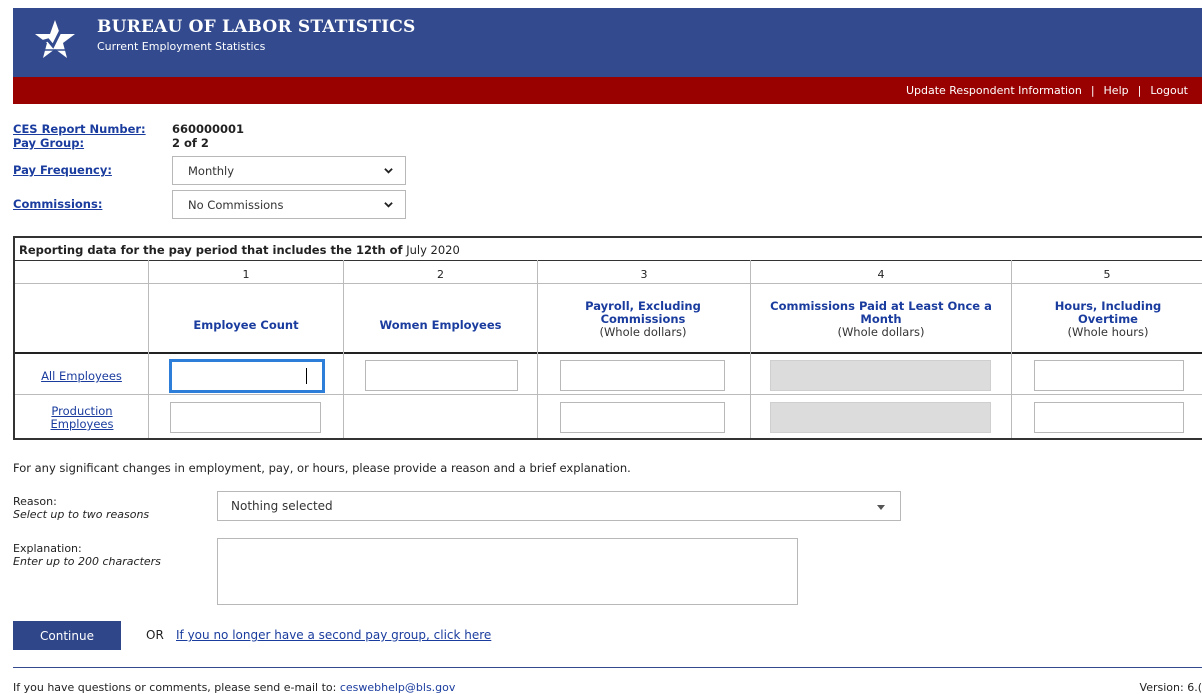 The image size is (1202, 694). I want to click on pay-frequency-label: Pay Frequency:, so click(62, 170).